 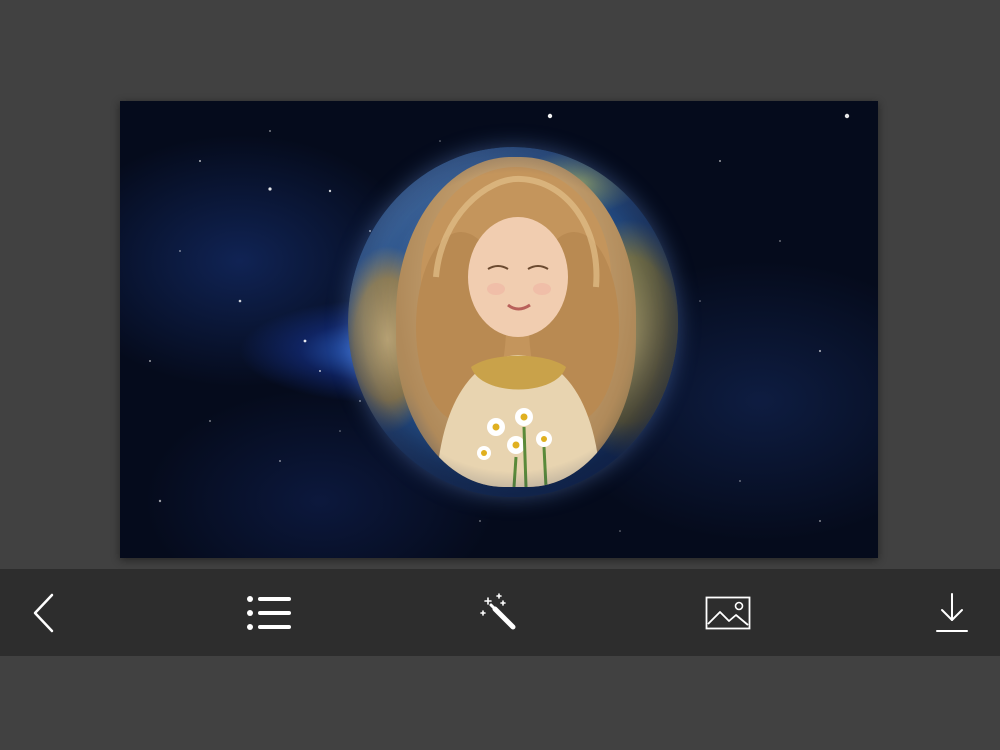 I want to click on gallery-button: image-icon, so click(x=728, y=612).